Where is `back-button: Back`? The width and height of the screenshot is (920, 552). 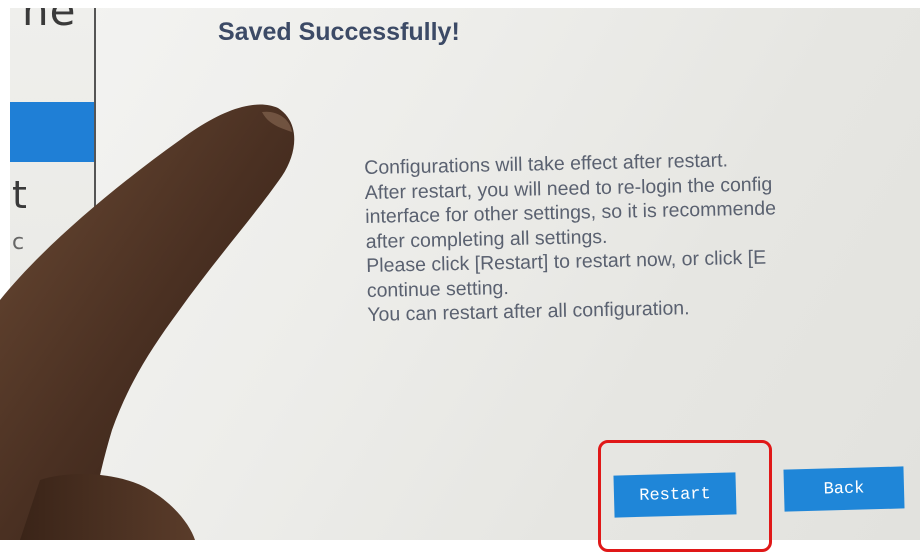
back-button: Back is located at coordinates (844, 489).